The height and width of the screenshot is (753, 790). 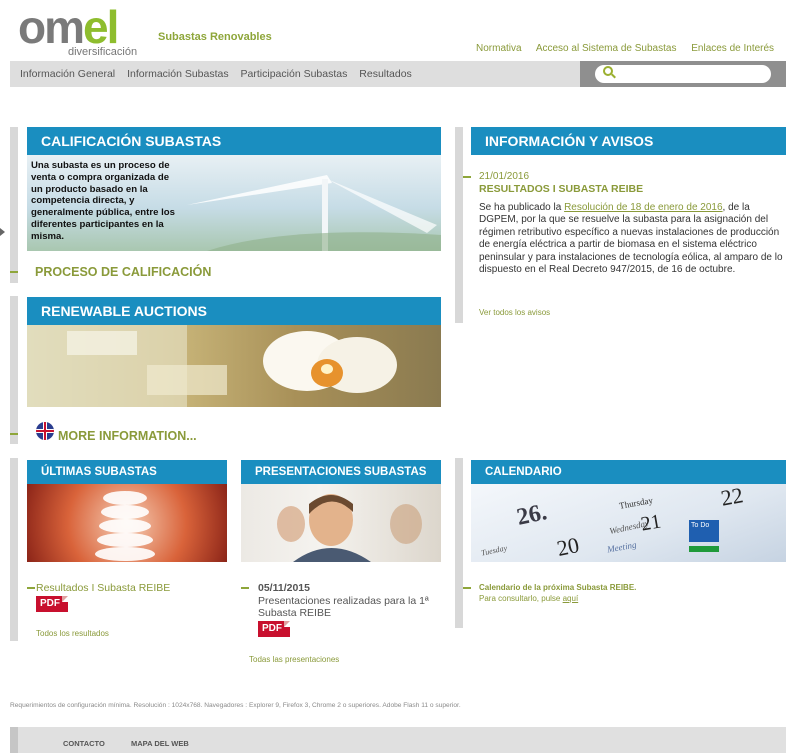 I want to click on ultimas-header: ÚLTIMAS SUBASTAS, so click(x=127, y=472).